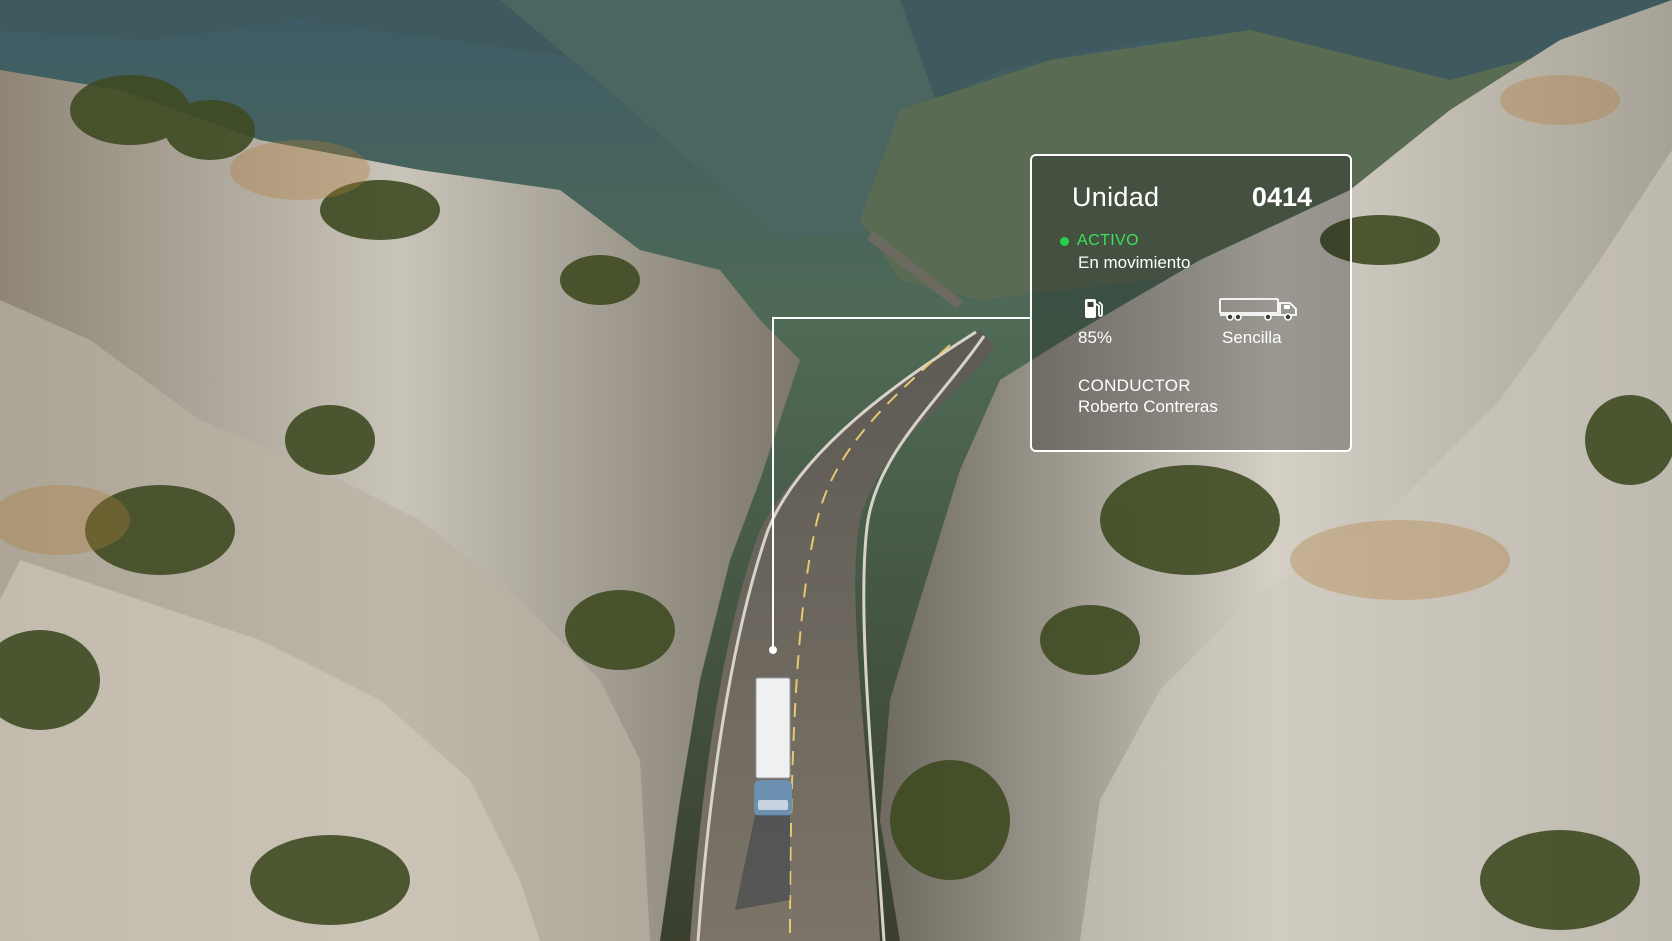  What do you see at coordinates (1095, 337) in the screenshot?
I see `fuel-level: 85%` at bounding box center [1095, 337].